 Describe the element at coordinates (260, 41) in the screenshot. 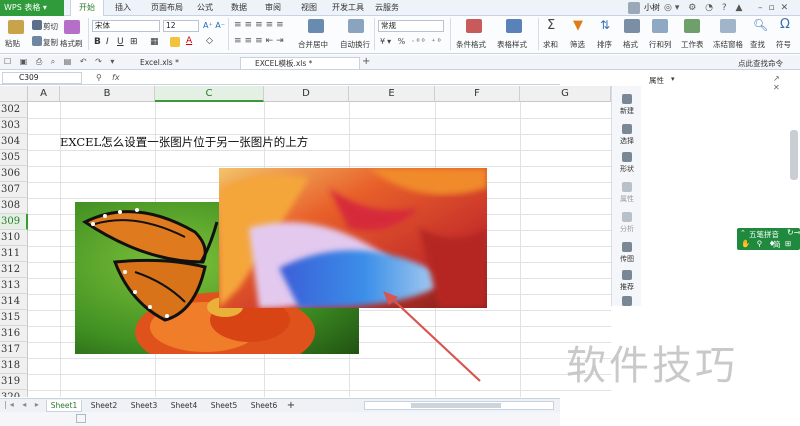

I see `align-horizontal-buttons: ≡≡≡⇤⇥` at that location.